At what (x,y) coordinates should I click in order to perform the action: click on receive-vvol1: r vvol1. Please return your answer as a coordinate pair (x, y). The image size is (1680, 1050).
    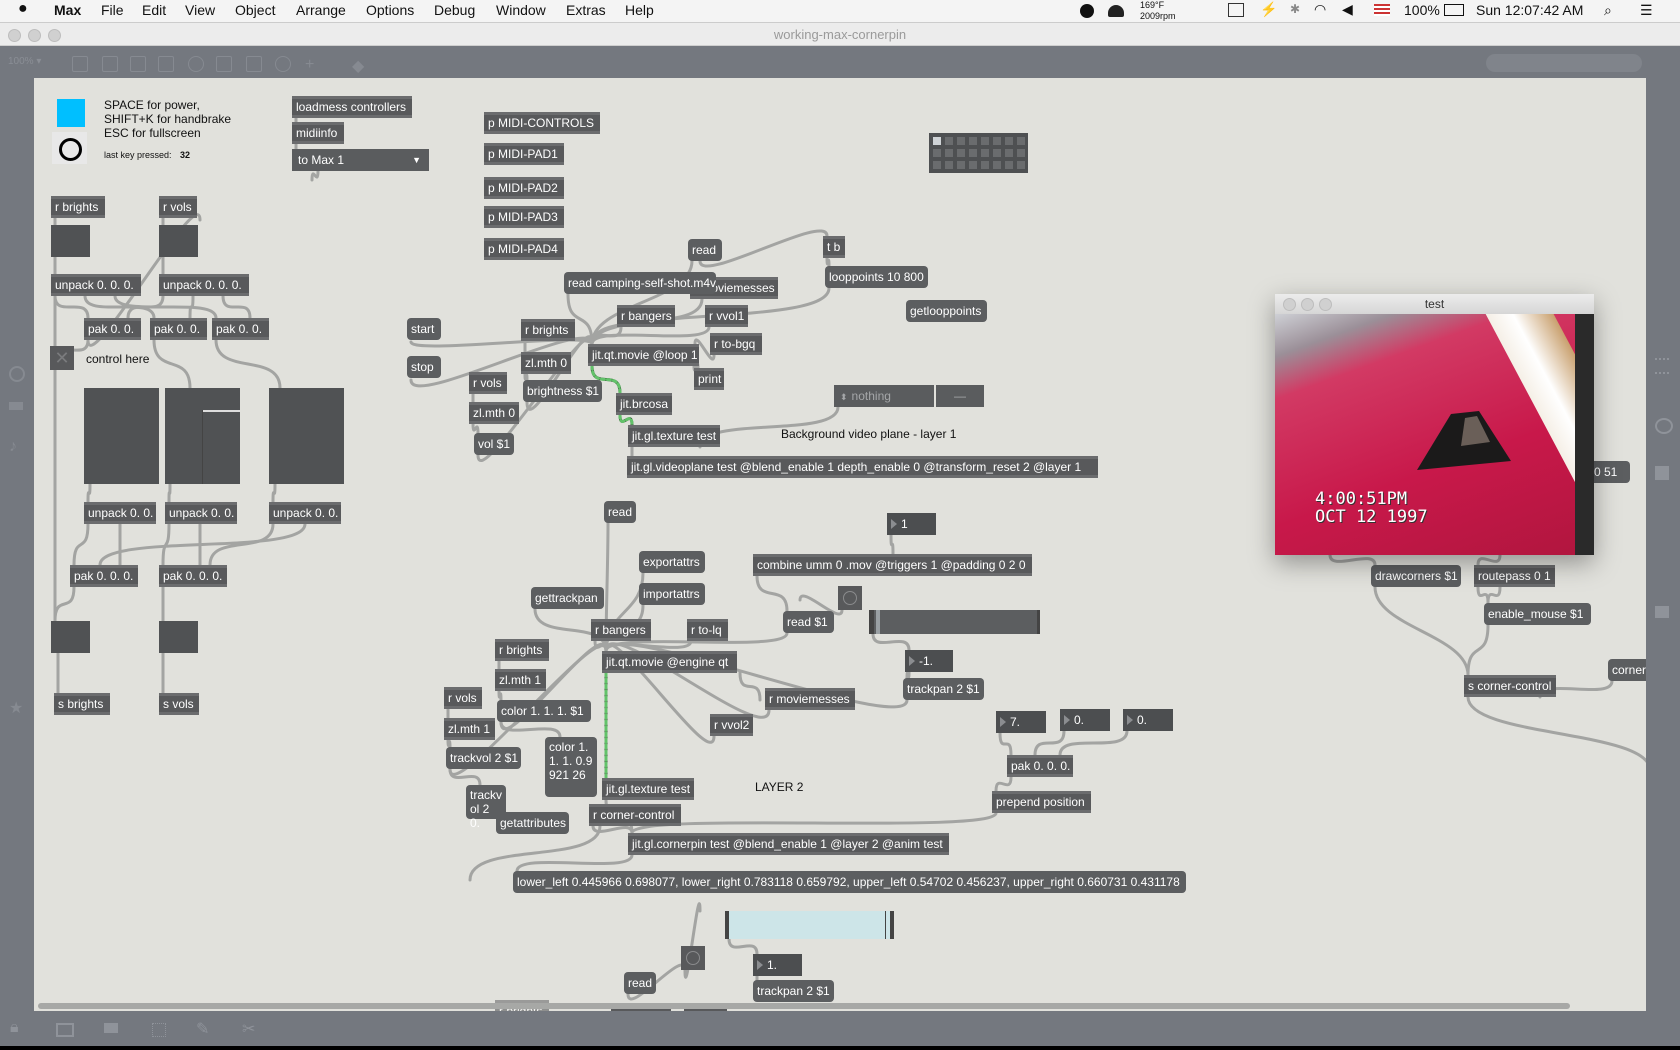
    Looking at the image, I should click on (726, 316).